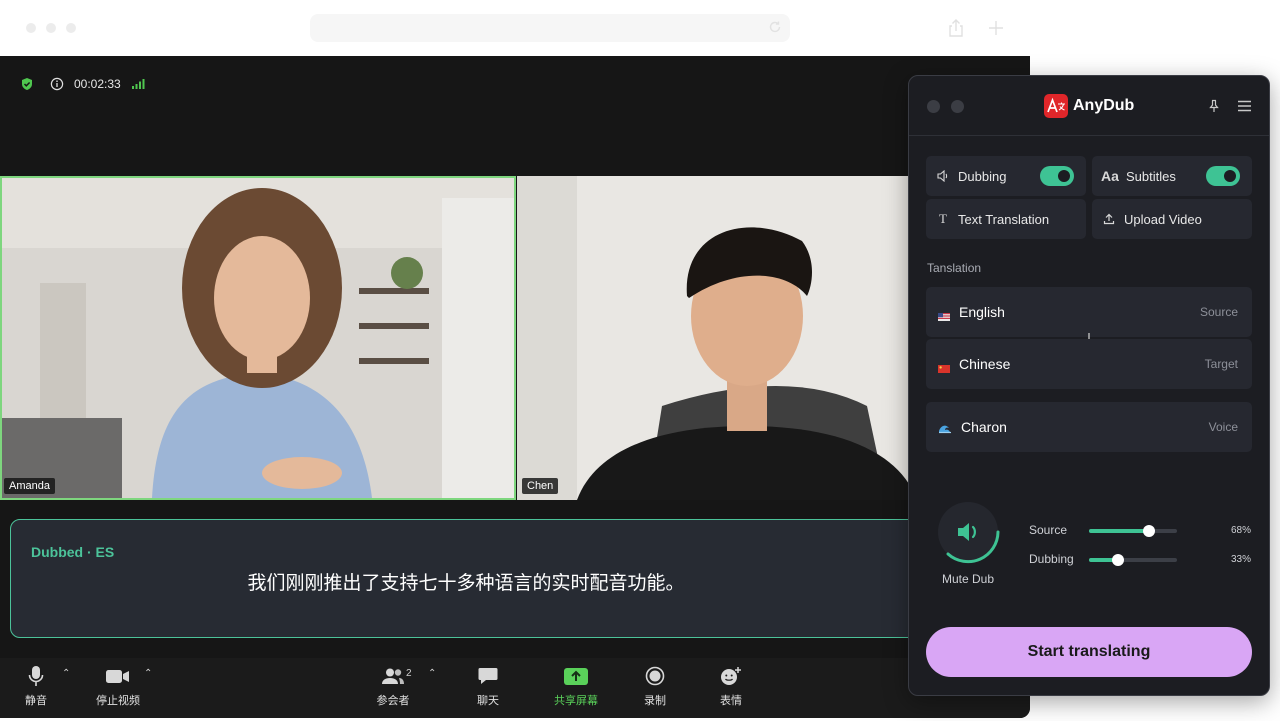 Image resolution: width=1280 pixels, height=721 pixels. What do you see at coordinates (1048, 530) in the screenshot?
I see `source-volume-label: Source` at bounding box center [1048, 530].